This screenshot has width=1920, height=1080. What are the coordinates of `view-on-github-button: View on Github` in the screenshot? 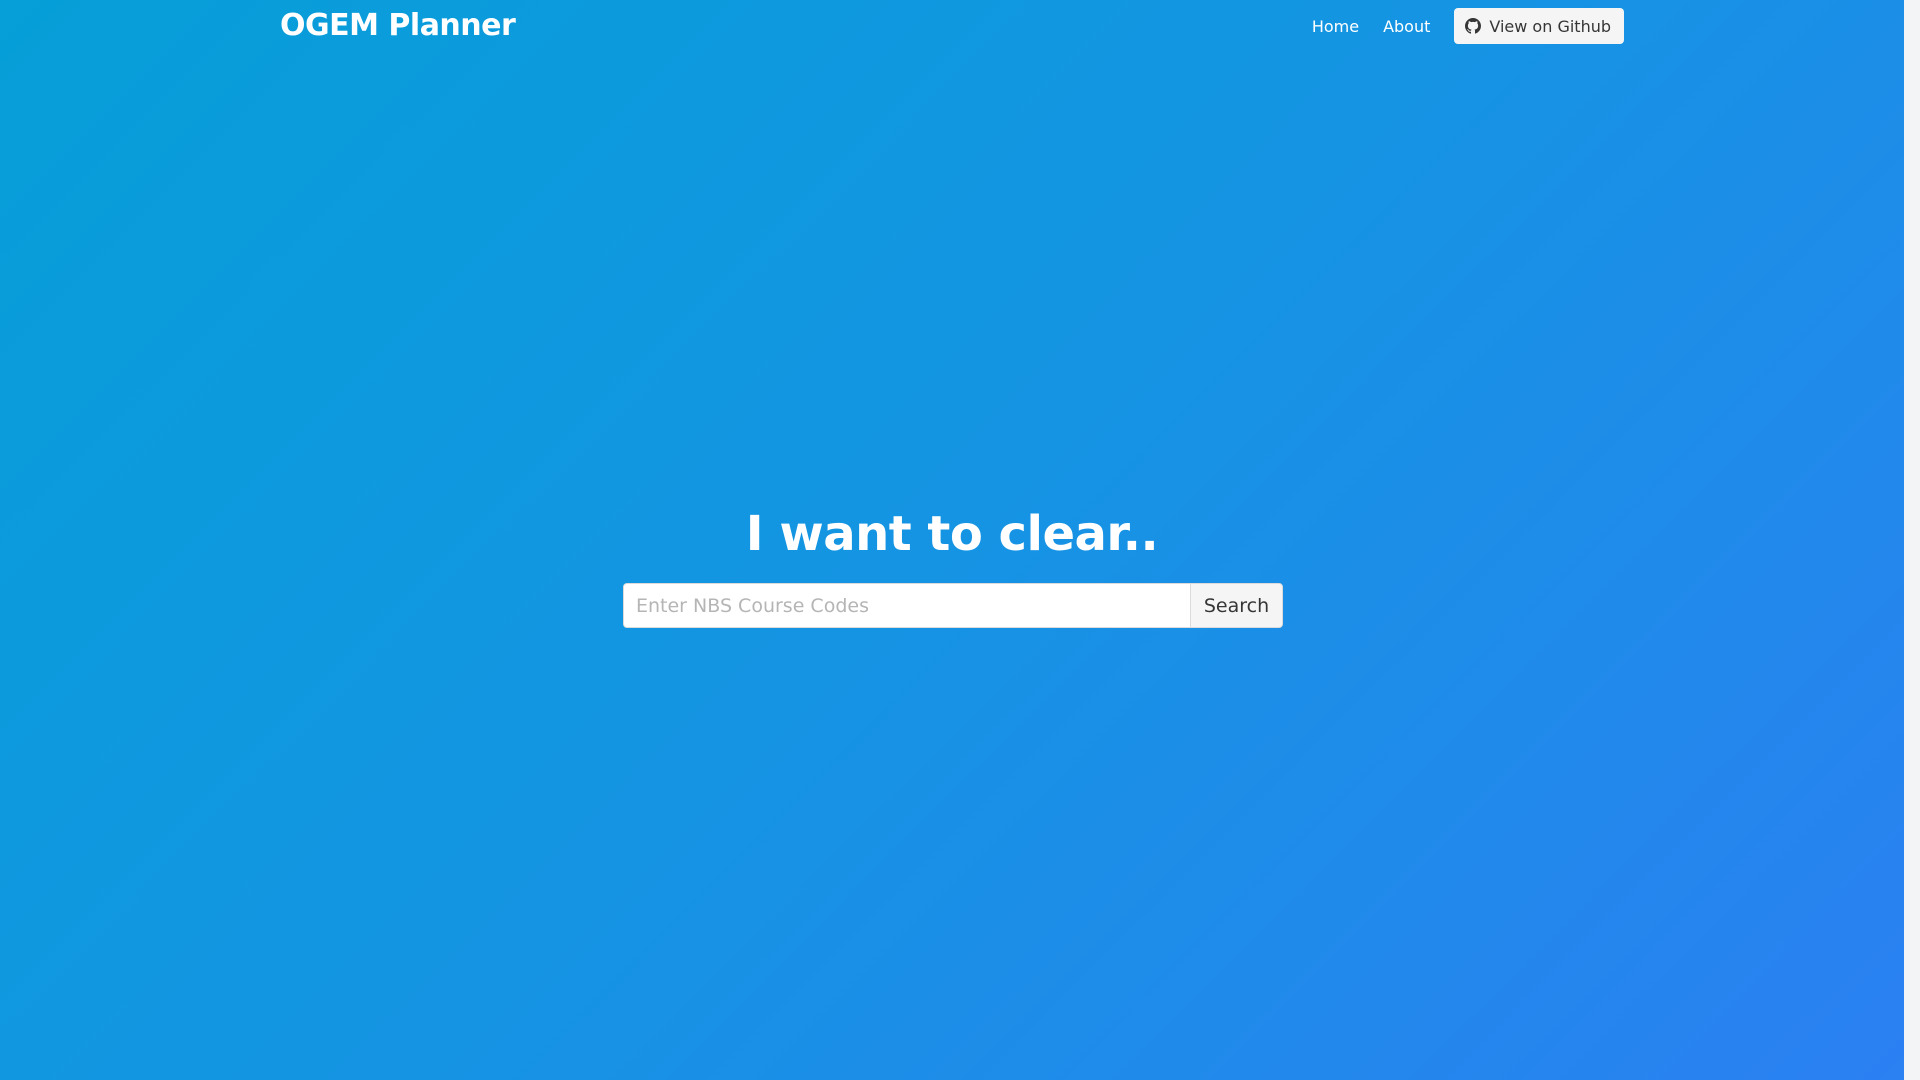 It's located at (1539, 26).